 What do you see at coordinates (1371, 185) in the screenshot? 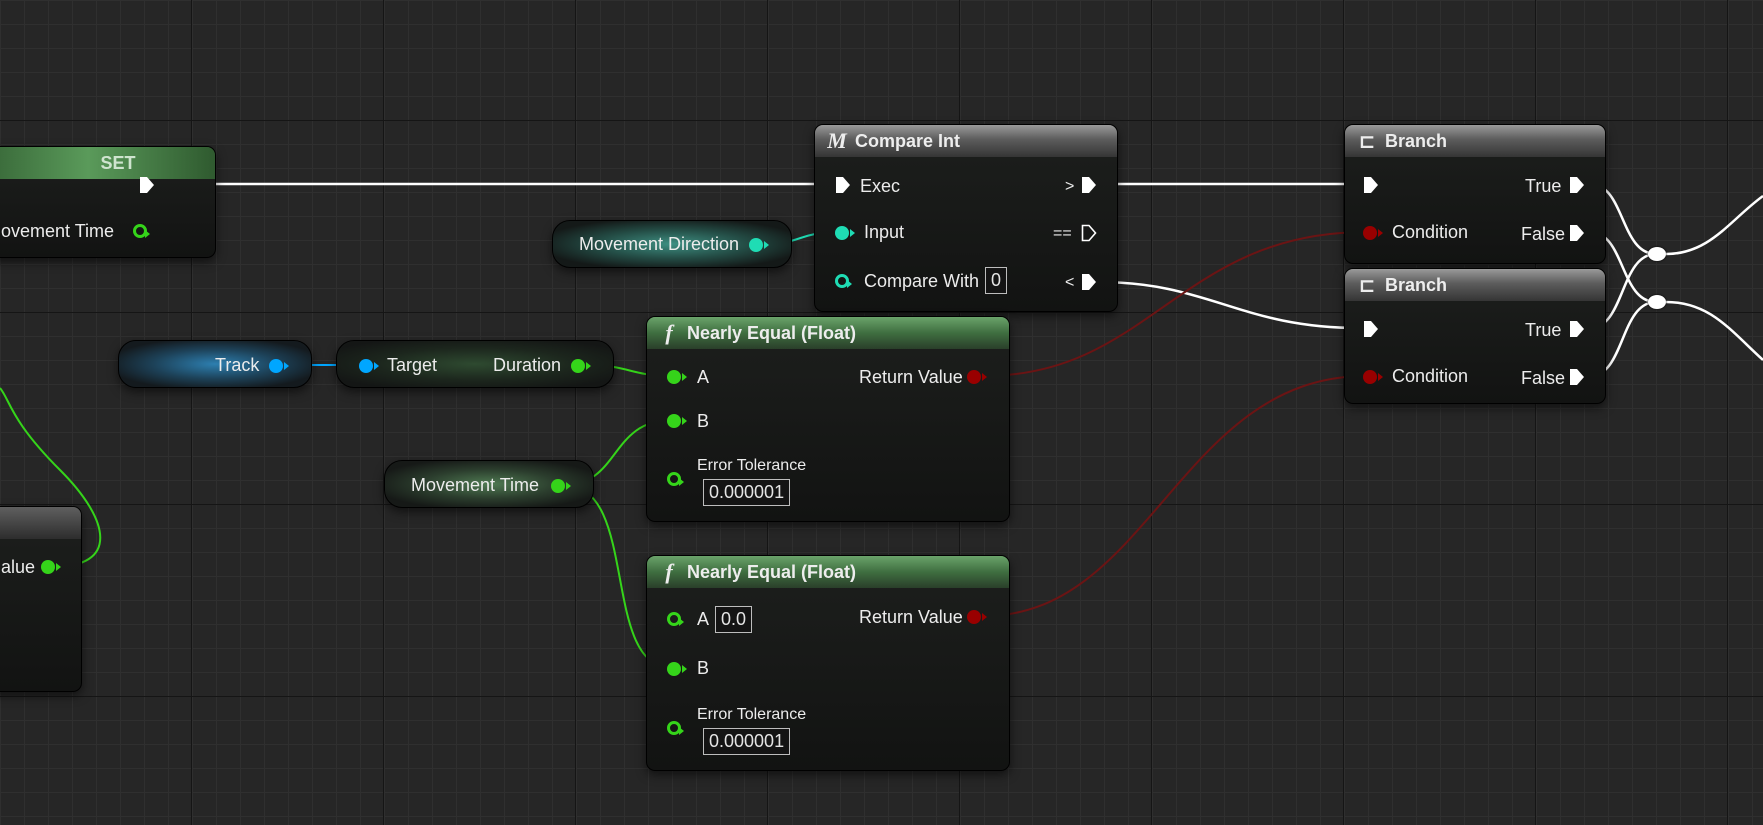
I see `branch-1-exec-in-pin` at bounding box center [1371, 185].